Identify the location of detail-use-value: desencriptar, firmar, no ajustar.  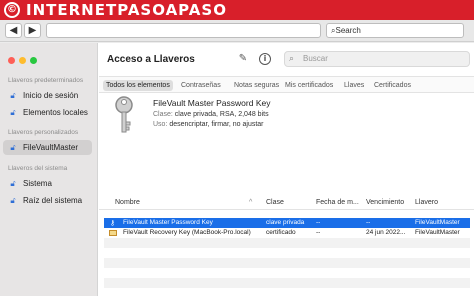
(216, 124).